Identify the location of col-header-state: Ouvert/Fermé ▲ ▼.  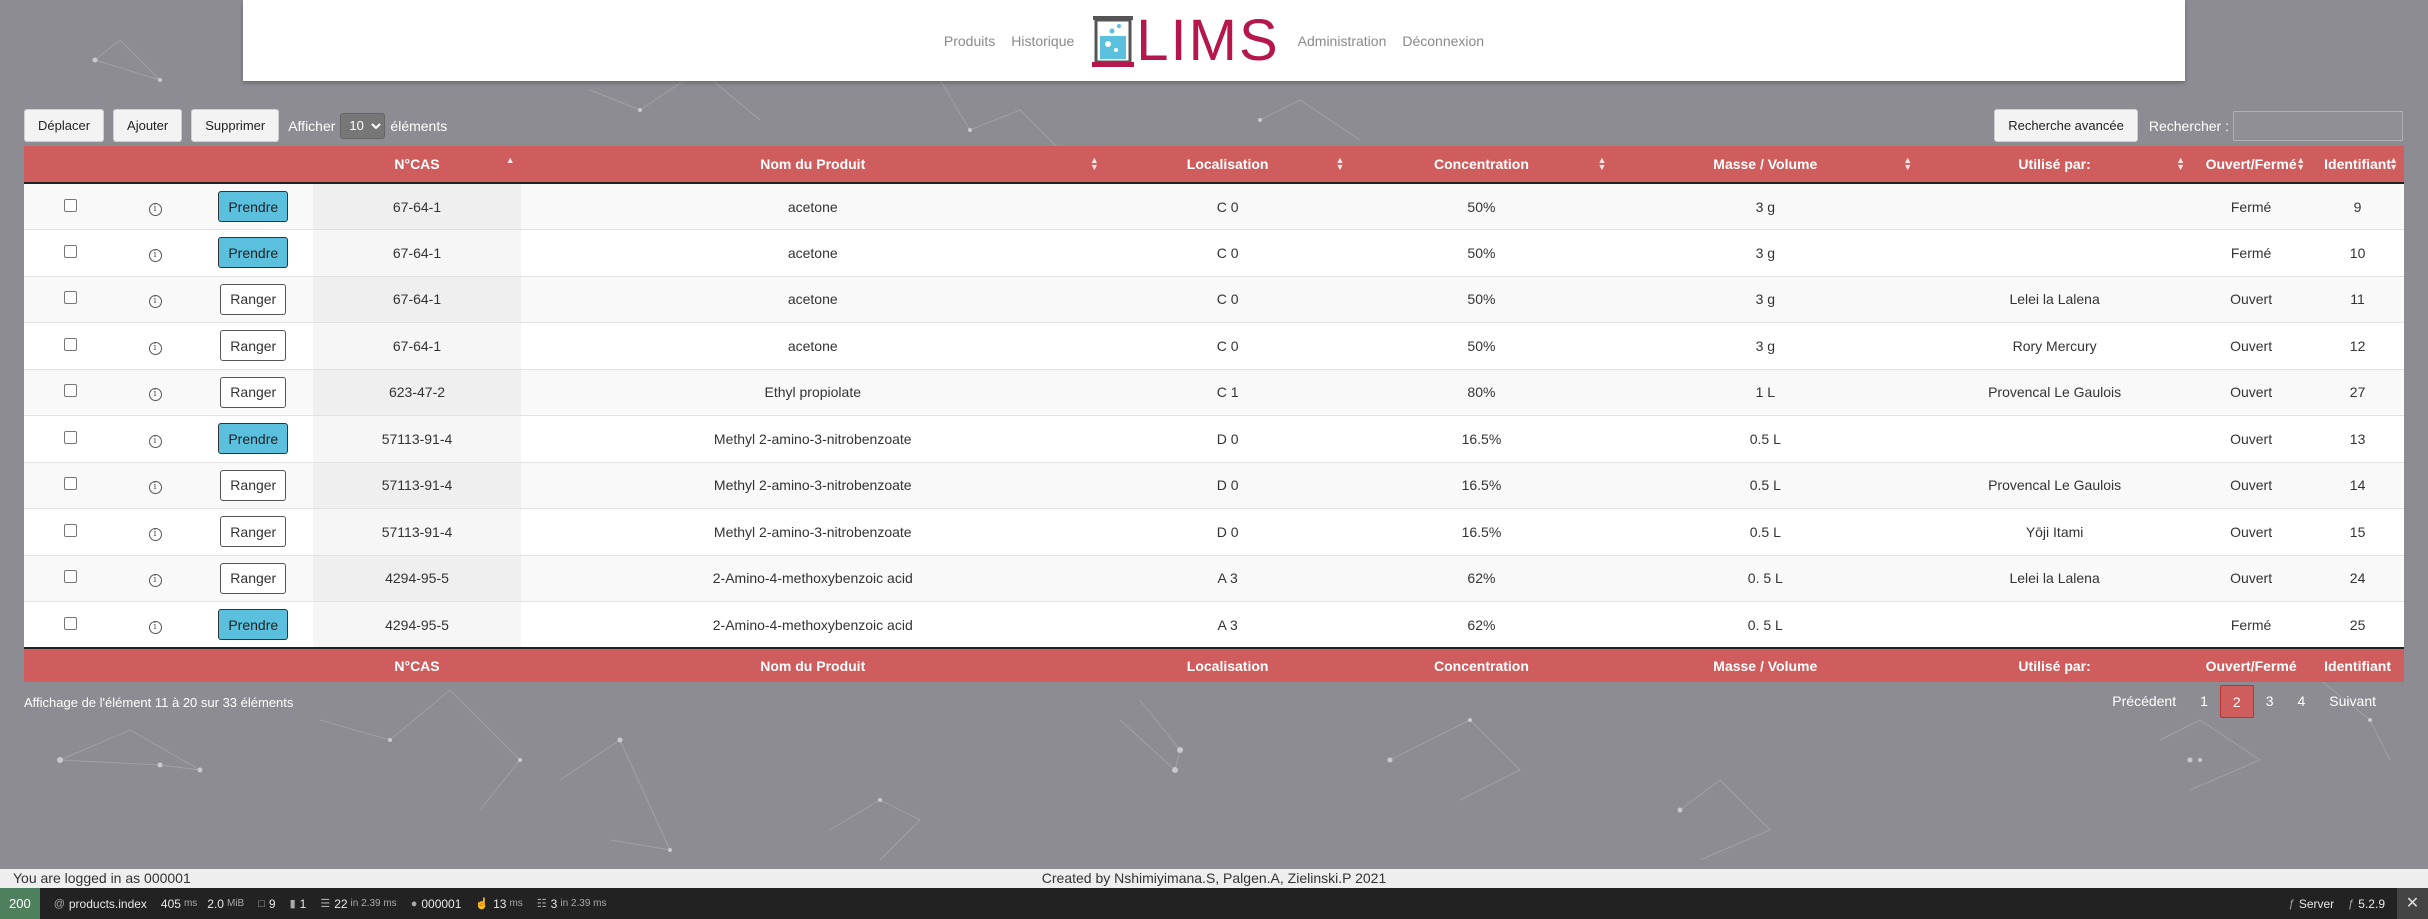
(2251, 165).